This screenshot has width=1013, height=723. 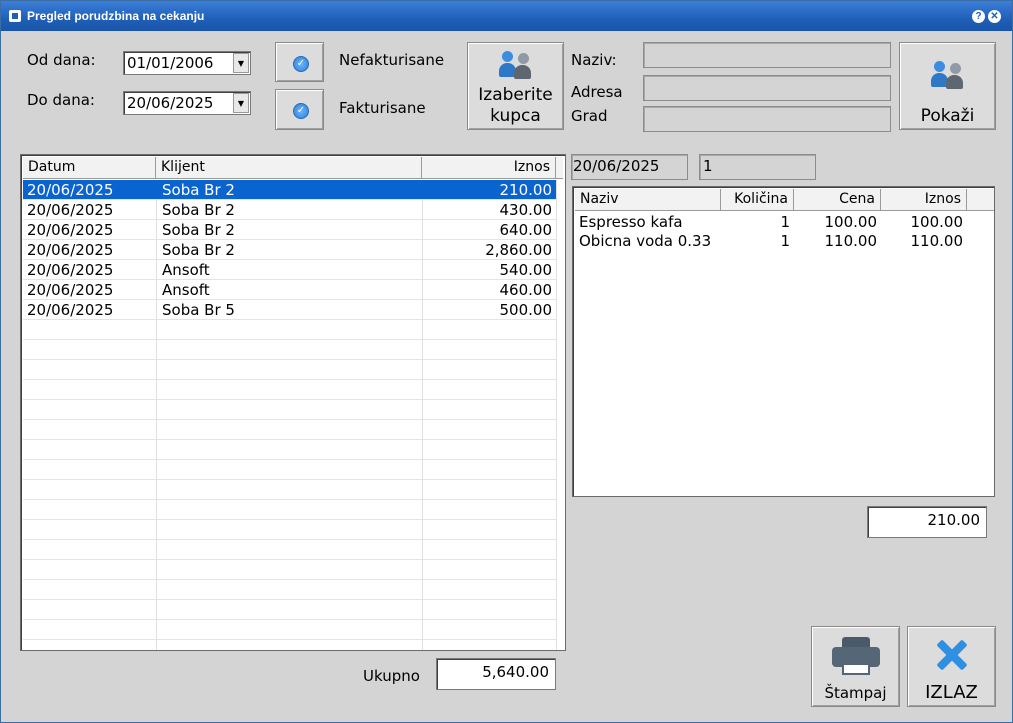 I want to click on to-date-picker: 20/06/2025 ▼, so click(x=187, y=103).